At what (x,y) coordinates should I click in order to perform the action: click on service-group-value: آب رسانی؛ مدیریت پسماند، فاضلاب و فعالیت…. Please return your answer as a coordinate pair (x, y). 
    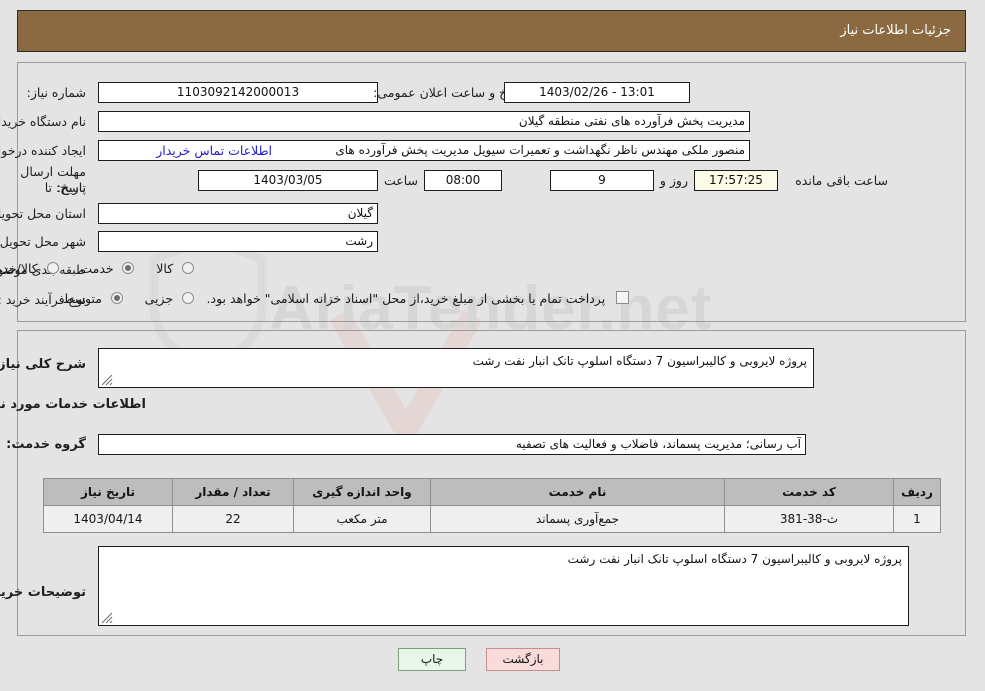
    Looking at the image, I should click on (453, 444).